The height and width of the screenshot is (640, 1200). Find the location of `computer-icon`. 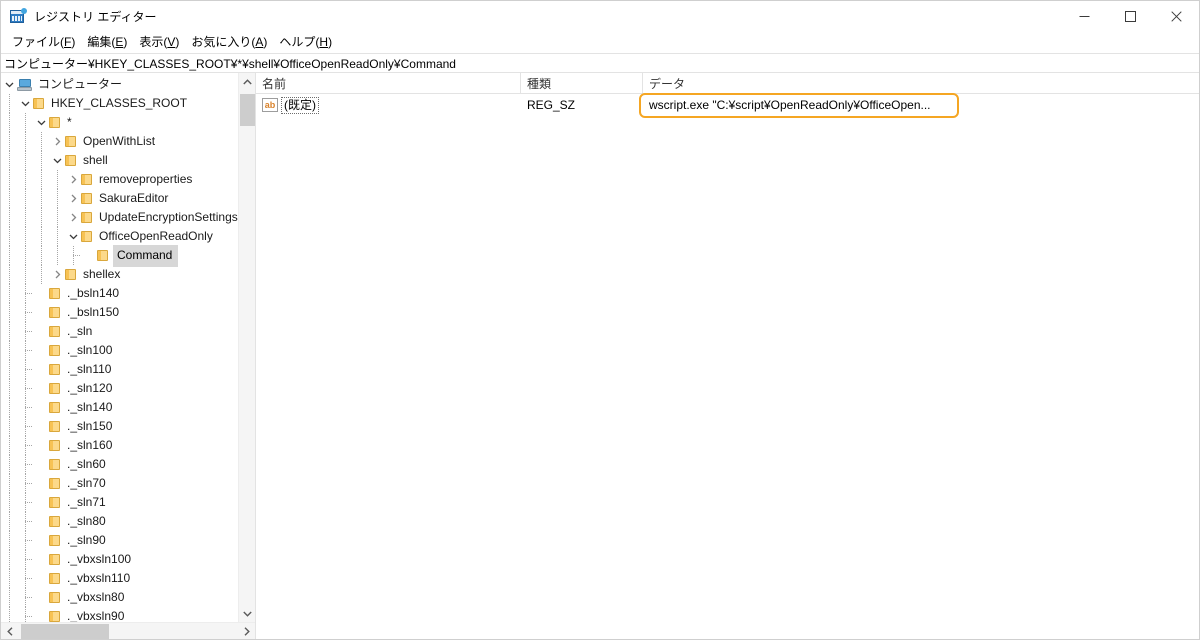

computer-icon is located at coordinates (25, 85).